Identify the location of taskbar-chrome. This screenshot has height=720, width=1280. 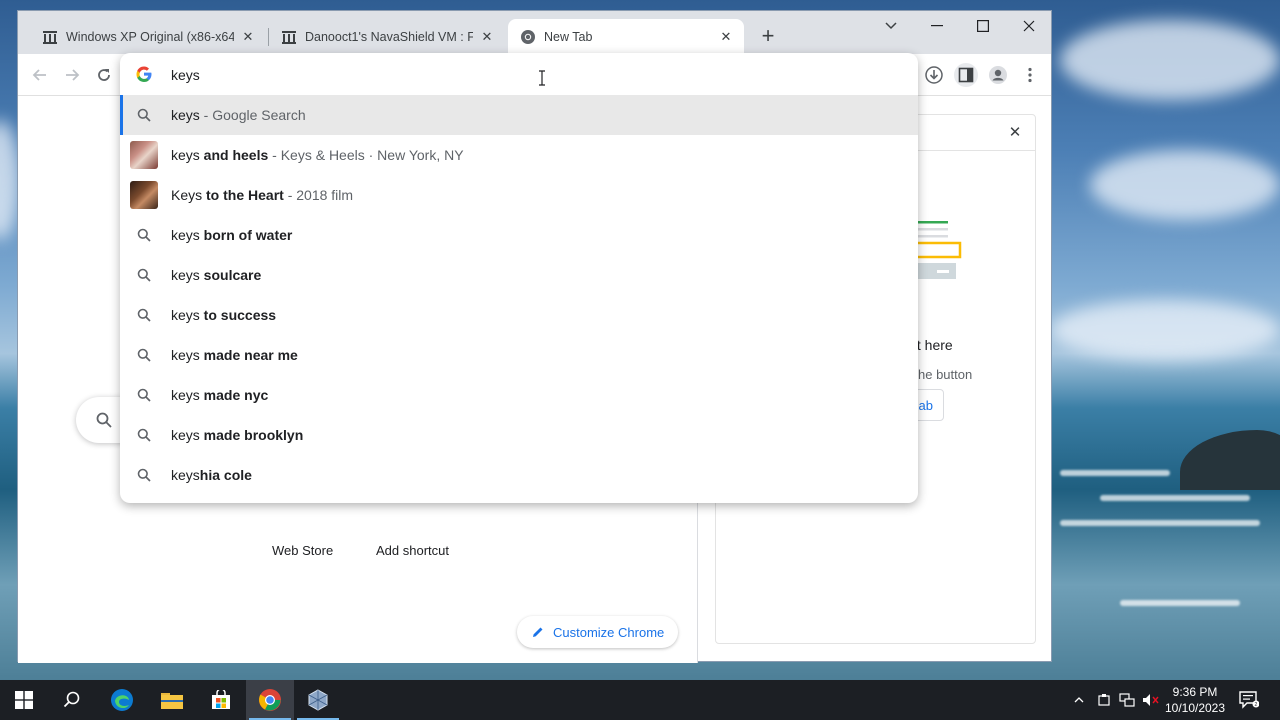
(270, 700).